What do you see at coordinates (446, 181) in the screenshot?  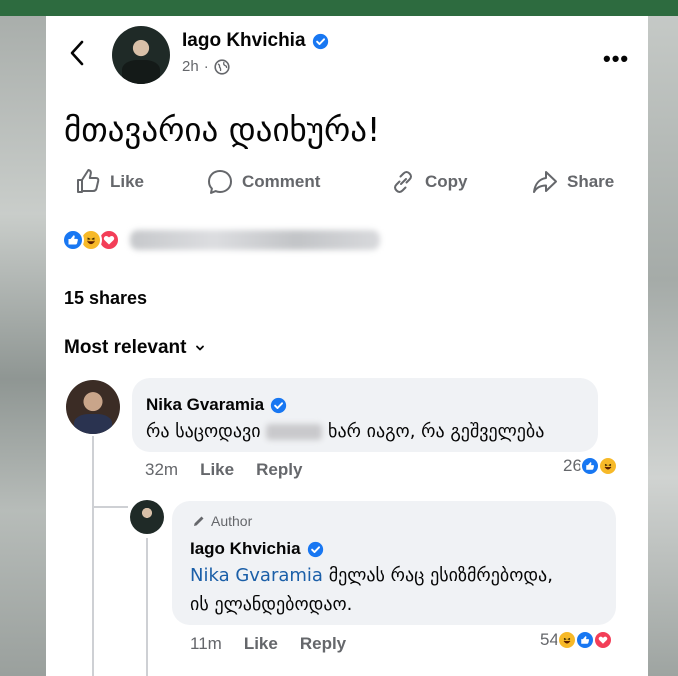 I see `copy-button-label: Copy` at bounding box center [446, 181].